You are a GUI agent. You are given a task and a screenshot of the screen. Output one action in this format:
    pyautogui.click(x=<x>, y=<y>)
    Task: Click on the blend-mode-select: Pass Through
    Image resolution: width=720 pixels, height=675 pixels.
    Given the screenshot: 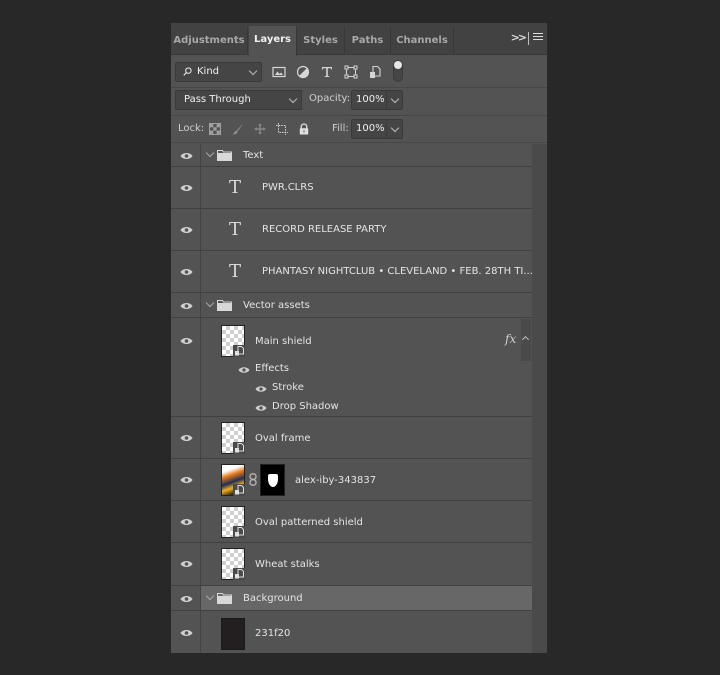 What is the action you would take?
    pyautogui.click(x=238, y=100)
    